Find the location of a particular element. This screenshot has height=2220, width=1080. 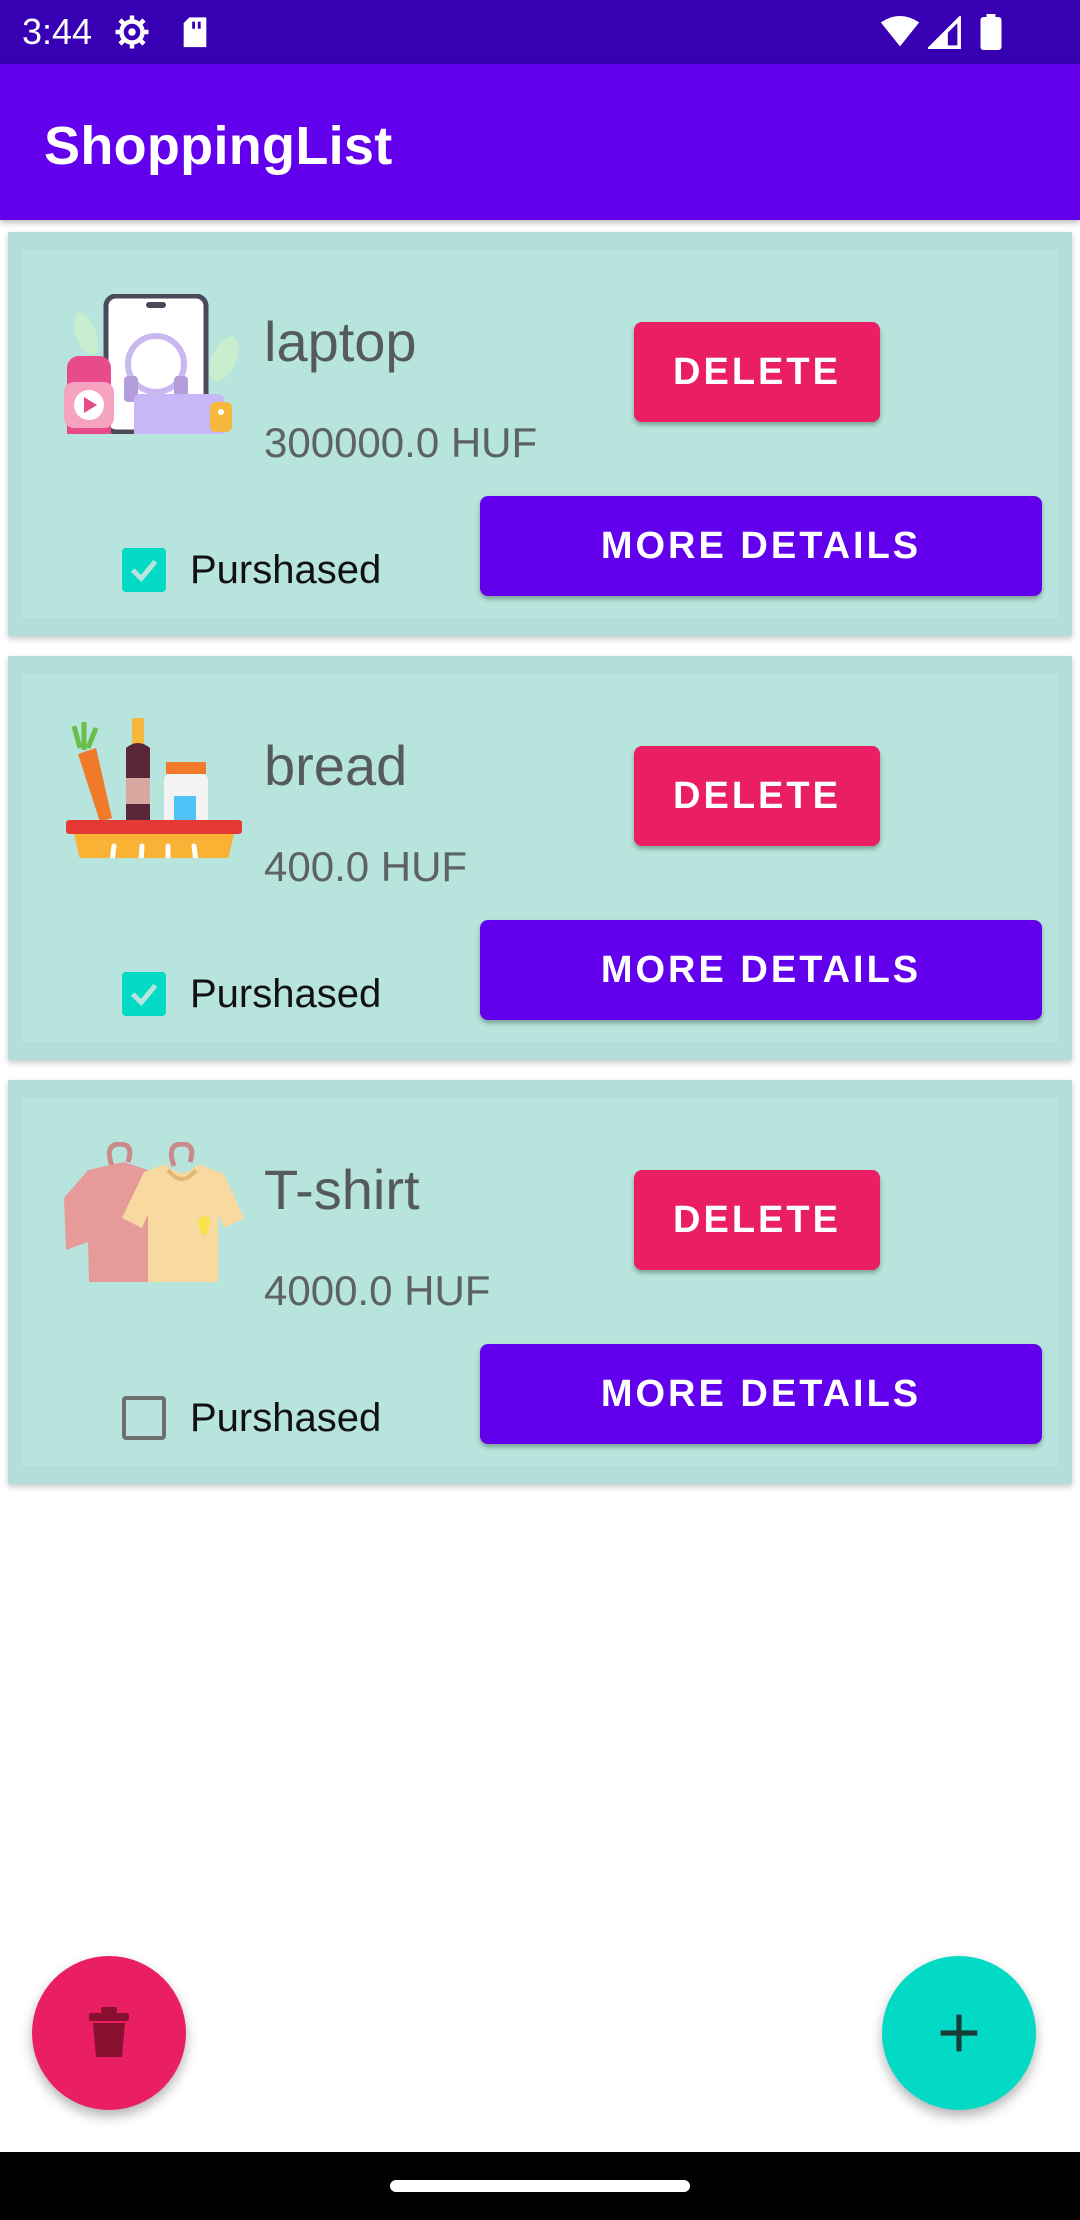

item-price: 300000.0 HUF is located at coordinates (401, 442).